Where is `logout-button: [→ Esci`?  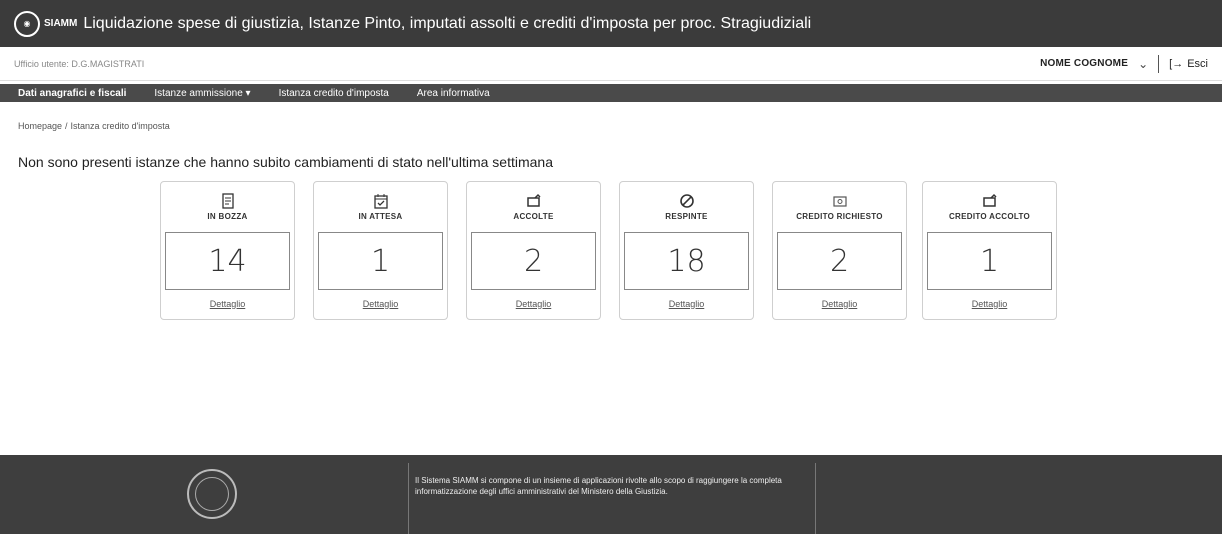 logout-button: [→ Esci is located at coordinates (1188, 64).